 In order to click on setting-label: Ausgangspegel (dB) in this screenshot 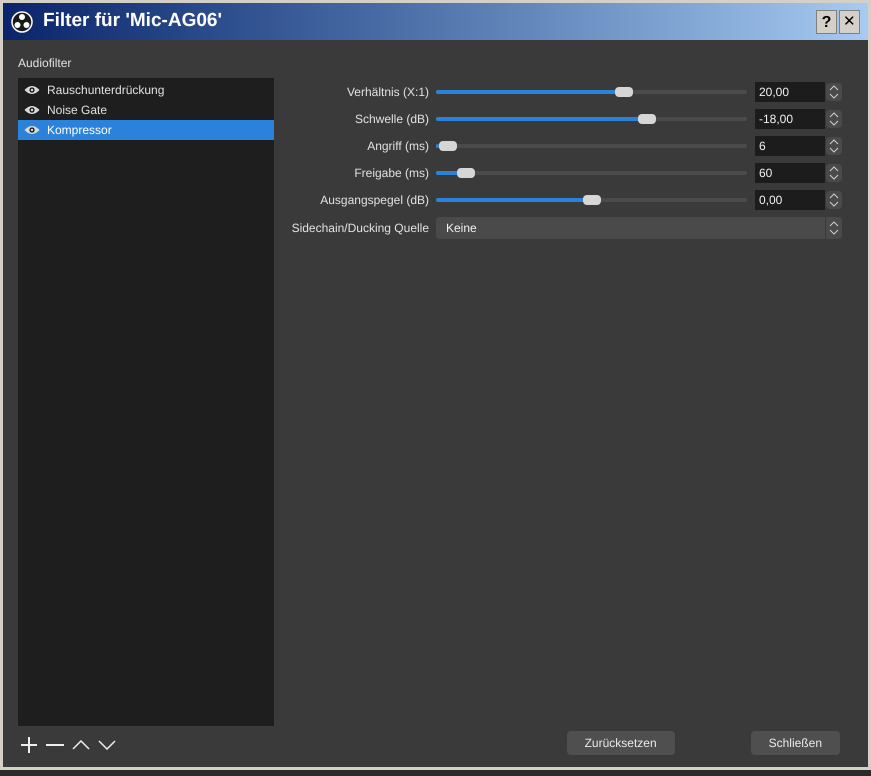, I will do `click(374, 200)`.